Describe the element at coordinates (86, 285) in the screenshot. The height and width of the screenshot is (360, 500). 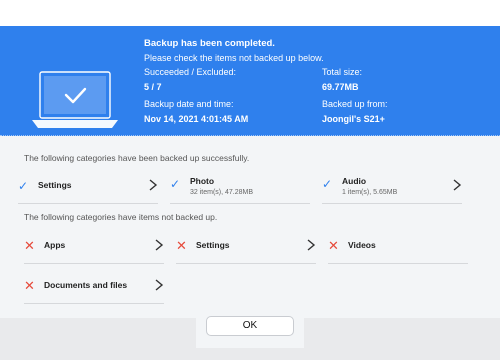
I see `category-name: Documents and files` at that location.